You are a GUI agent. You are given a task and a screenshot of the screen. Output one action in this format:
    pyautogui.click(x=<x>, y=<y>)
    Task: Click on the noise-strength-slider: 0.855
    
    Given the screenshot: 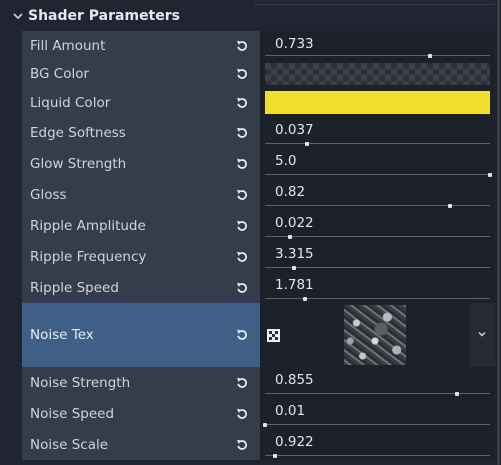 What is the action you would take?
    pyautogui.click(x=377, y=382)
    